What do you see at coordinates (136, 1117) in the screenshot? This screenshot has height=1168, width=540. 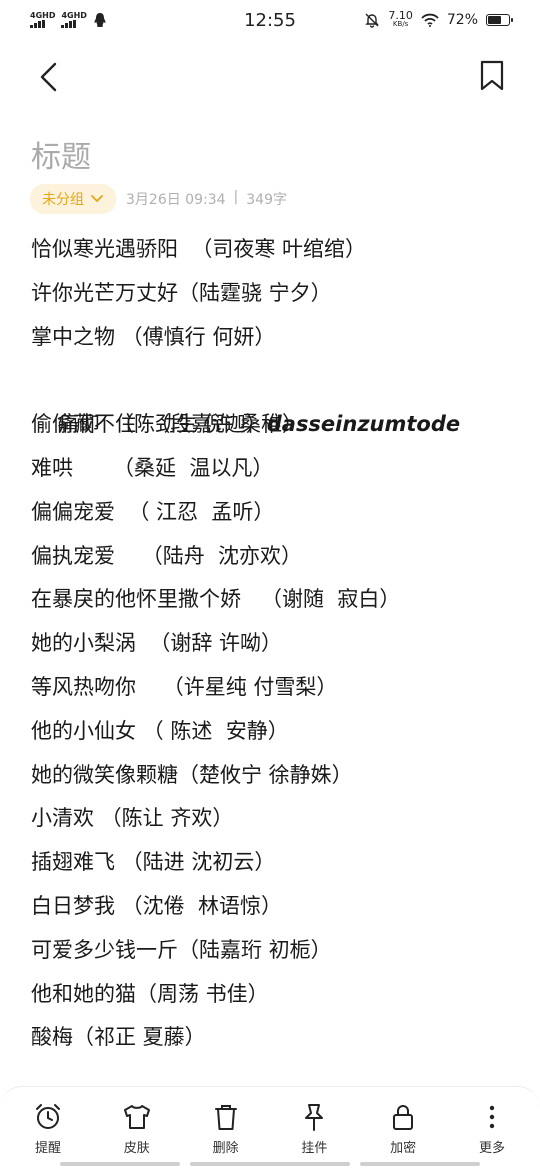 I see `tshirt-icon` at bounding box center [136, 1117].